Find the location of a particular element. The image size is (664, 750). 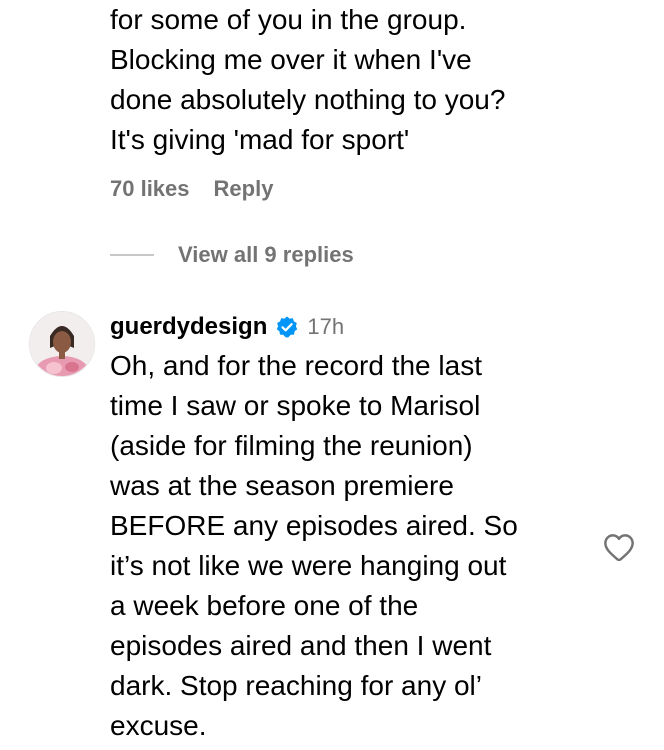

comment-header: guerdydesign 17h is located at coordinates (350, 327).